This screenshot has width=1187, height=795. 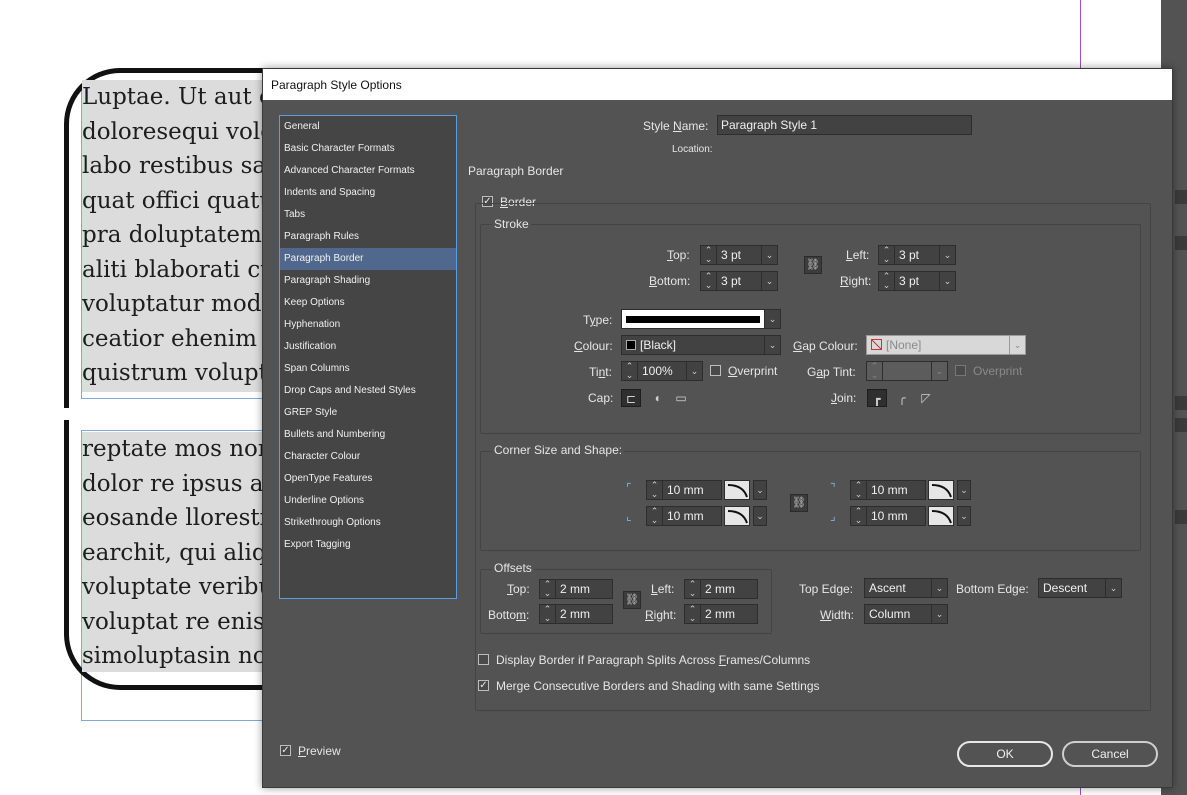 What do you see at coordinates (177, 131) in the screenshot?
I see `text-line: doloresequi vole` at bounding box center [177, 131].